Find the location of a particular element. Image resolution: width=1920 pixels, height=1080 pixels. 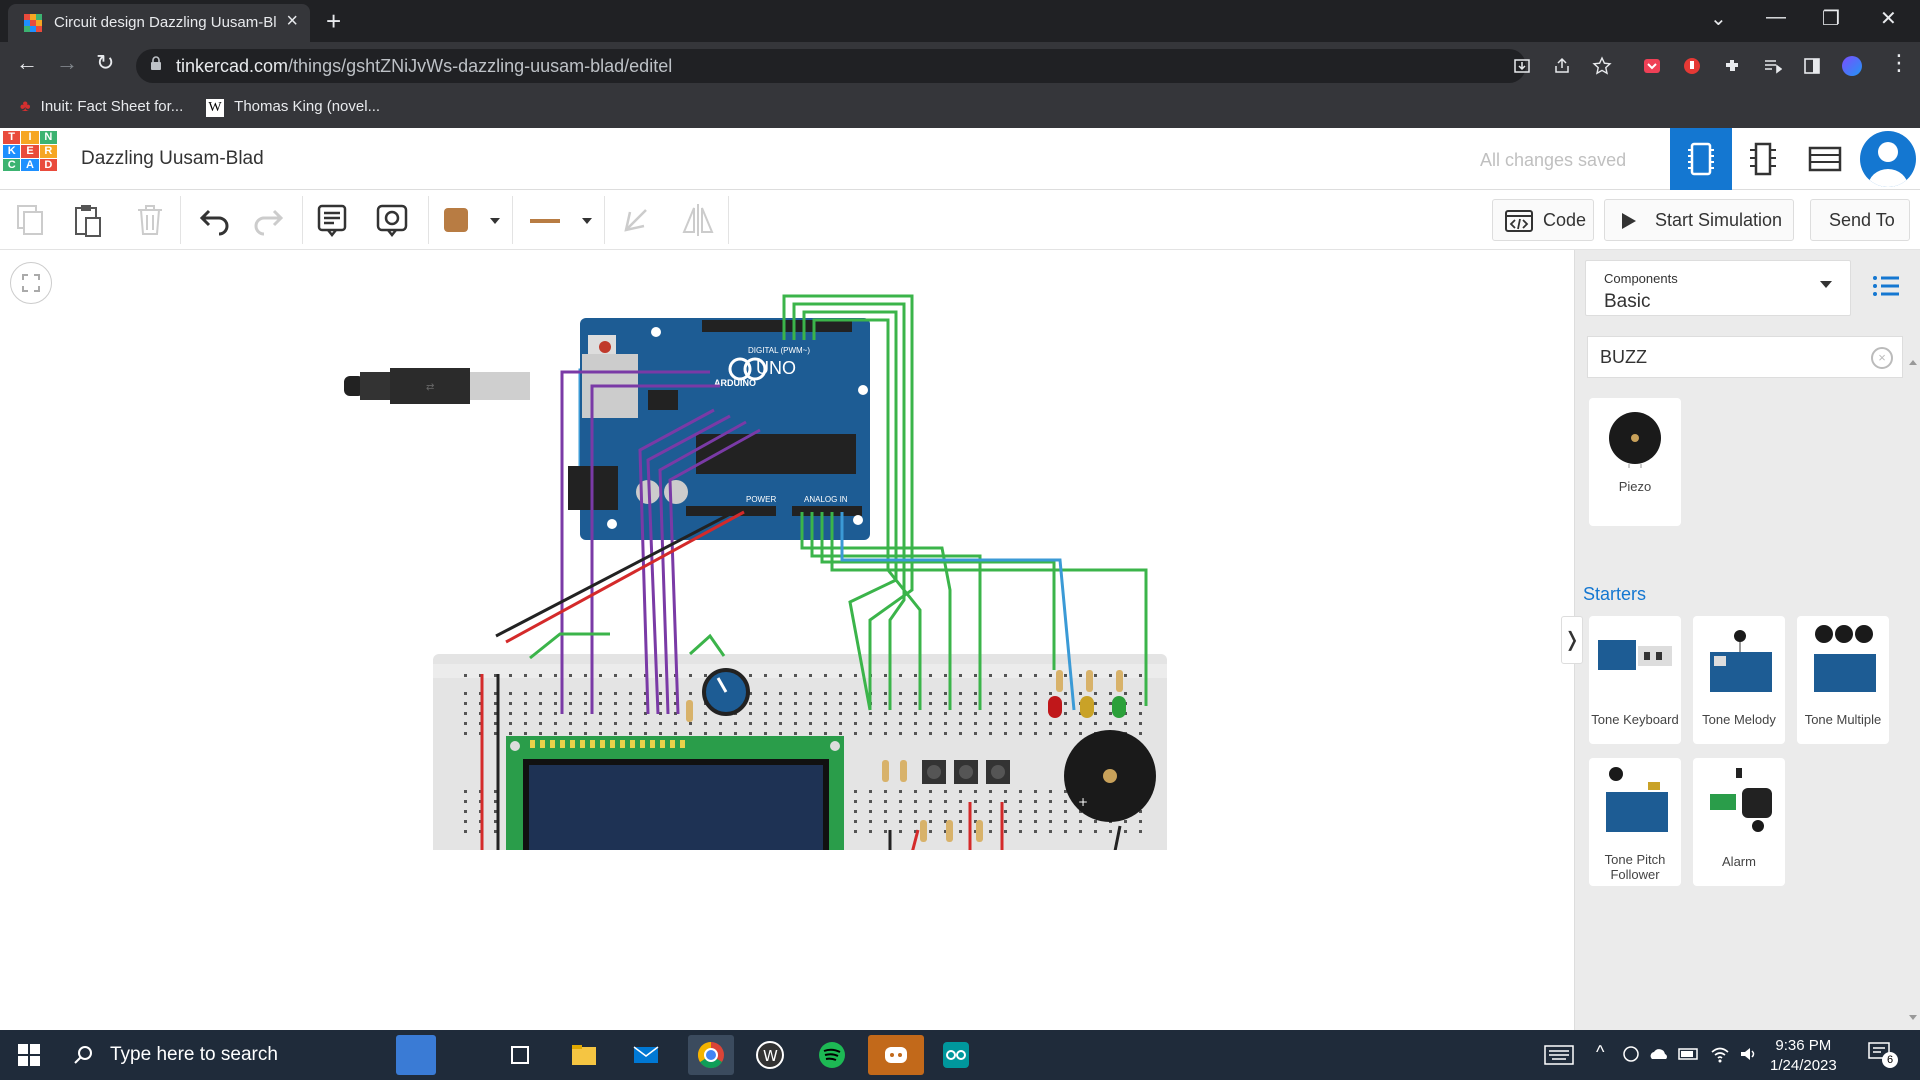

profile-avatar is located at coordinates (1852, 66).